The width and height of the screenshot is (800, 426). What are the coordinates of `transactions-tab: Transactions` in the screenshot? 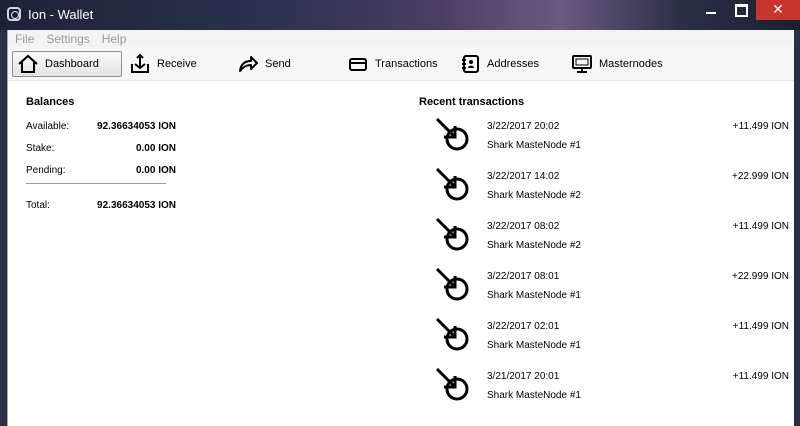 It's located at (397, 64).